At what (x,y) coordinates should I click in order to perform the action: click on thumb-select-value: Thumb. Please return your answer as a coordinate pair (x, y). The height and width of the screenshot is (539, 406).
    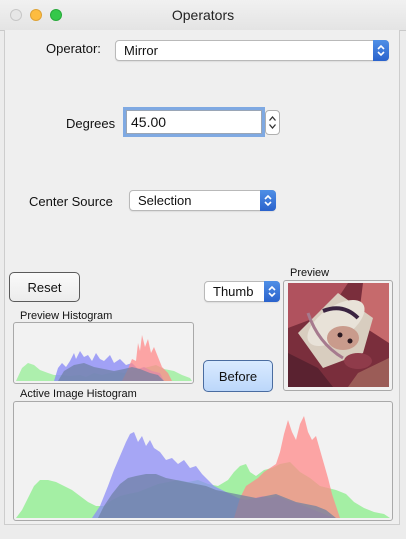
    Looking at the image, I should click on (233, 291).